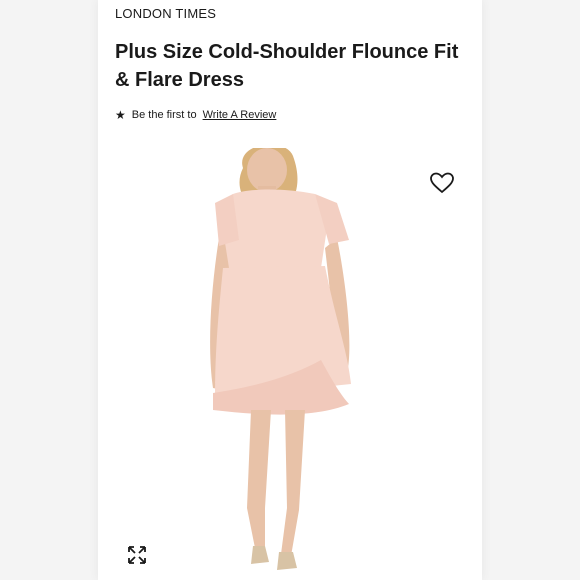 The width and height of the screenshot is (580, 580). Describe the element at coordinates (240, 115) in the screenshot. I see `write-review-link: Write A Review` at that location.